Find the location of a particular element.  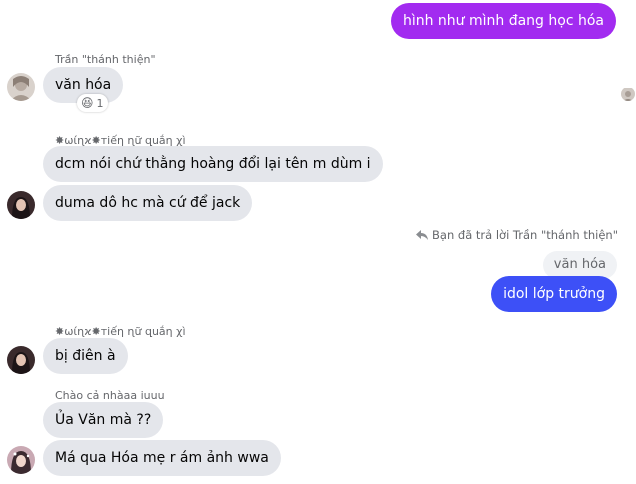

message-text: bị điên à is located at coordinates (85, 356).